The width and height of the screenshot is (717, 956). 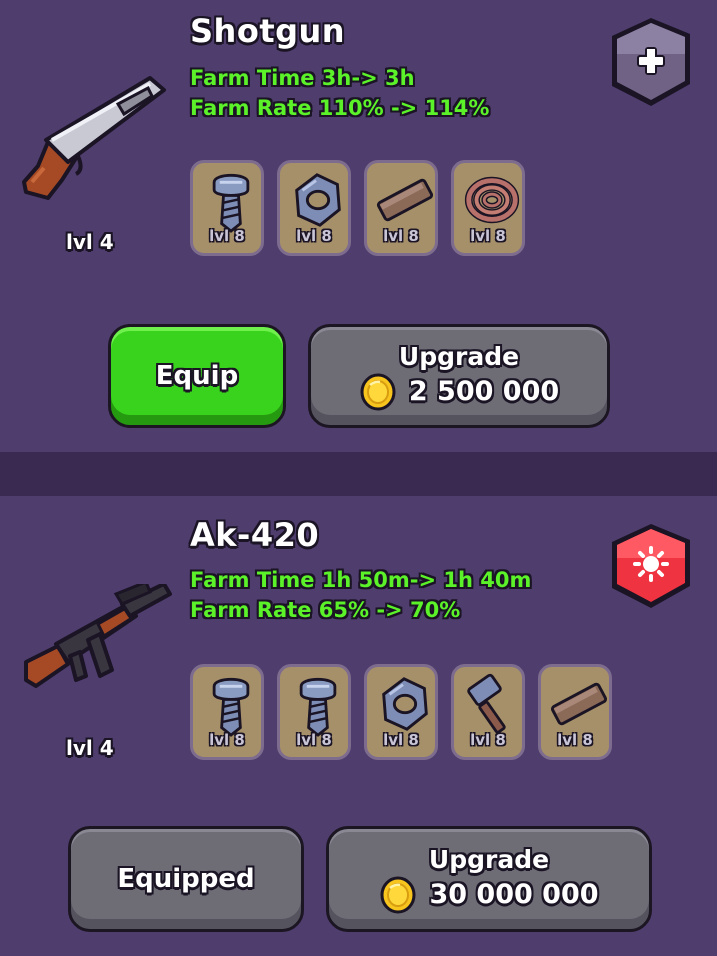 I want to click on sun-icon, so click(x=651, y=566).